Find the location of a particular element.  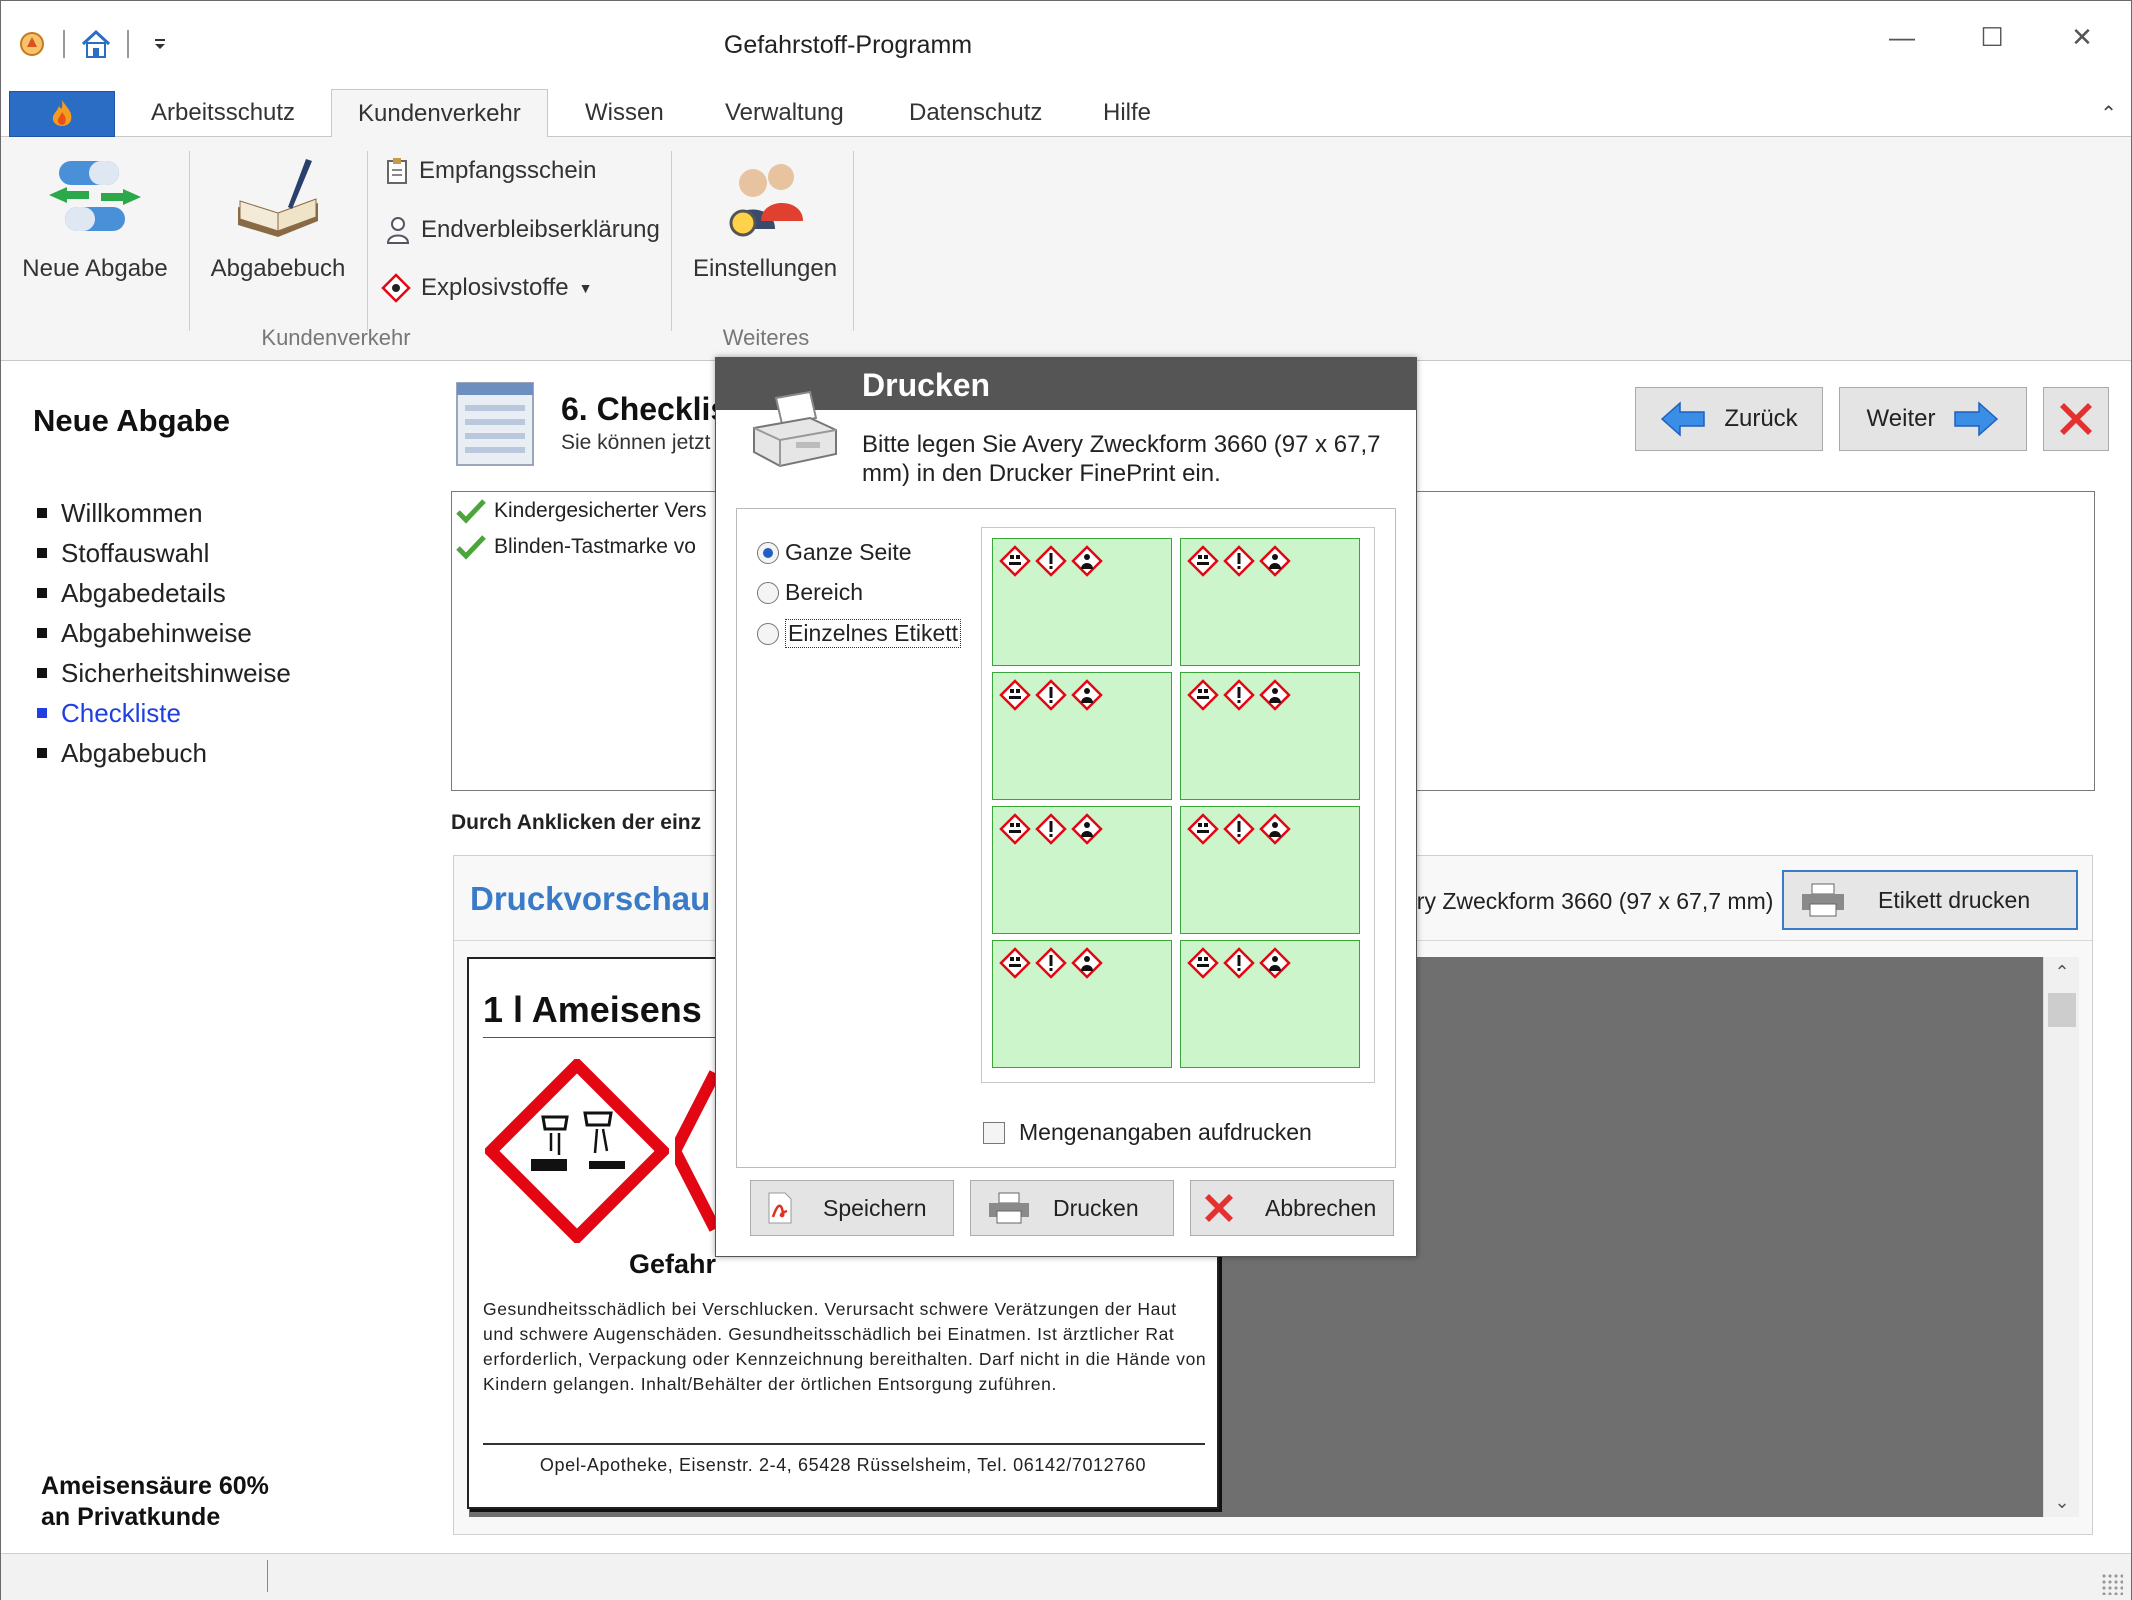

save-pdf-button: Speichern is located at coordinates (852, 1208).